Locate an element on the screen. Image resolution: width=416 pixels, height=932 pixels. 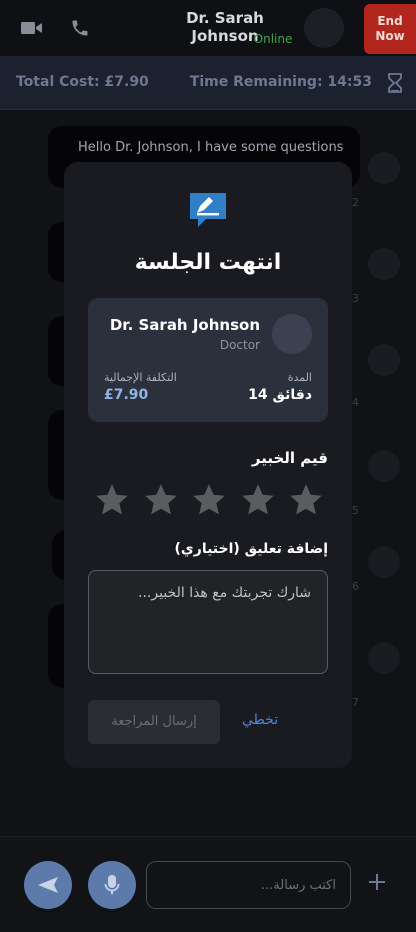
comment-textarea is located at coordinates (208, 622).